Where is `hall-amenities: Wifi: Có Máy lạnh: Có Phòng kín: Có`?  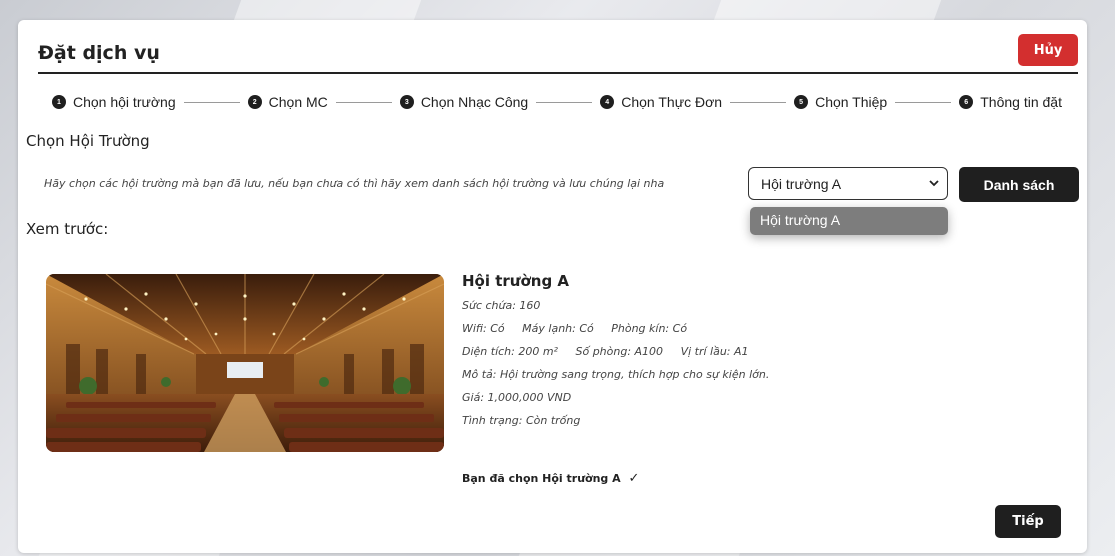
hall-amenities: Wifi: Có Máy lạnh: Có Phòng kín: Có is located at coordinates (615, 332).